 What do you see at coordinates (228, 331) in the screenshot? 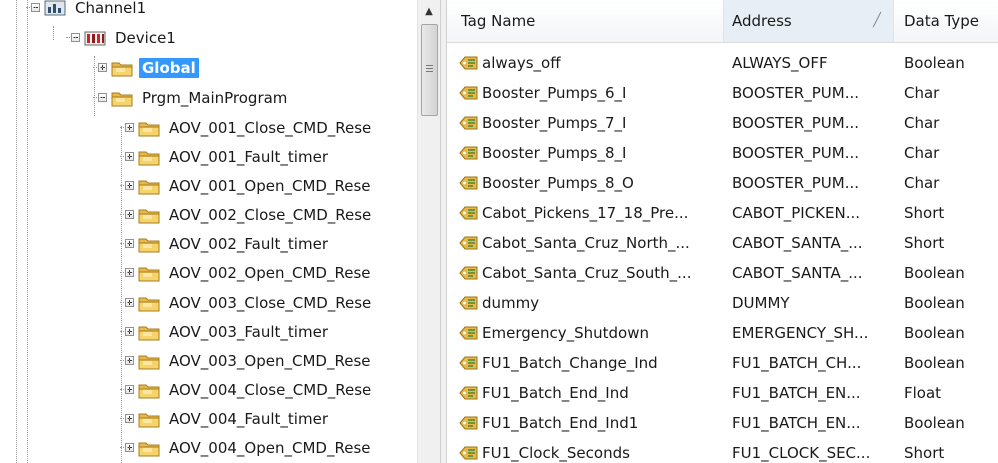
I see `tree-node: AOV_003_Fault_timer` at bounding box center [228, 331].